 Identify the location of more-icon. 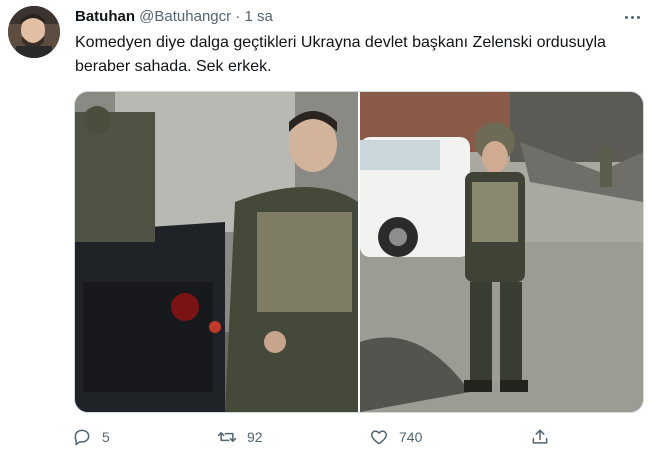
(633, 17).